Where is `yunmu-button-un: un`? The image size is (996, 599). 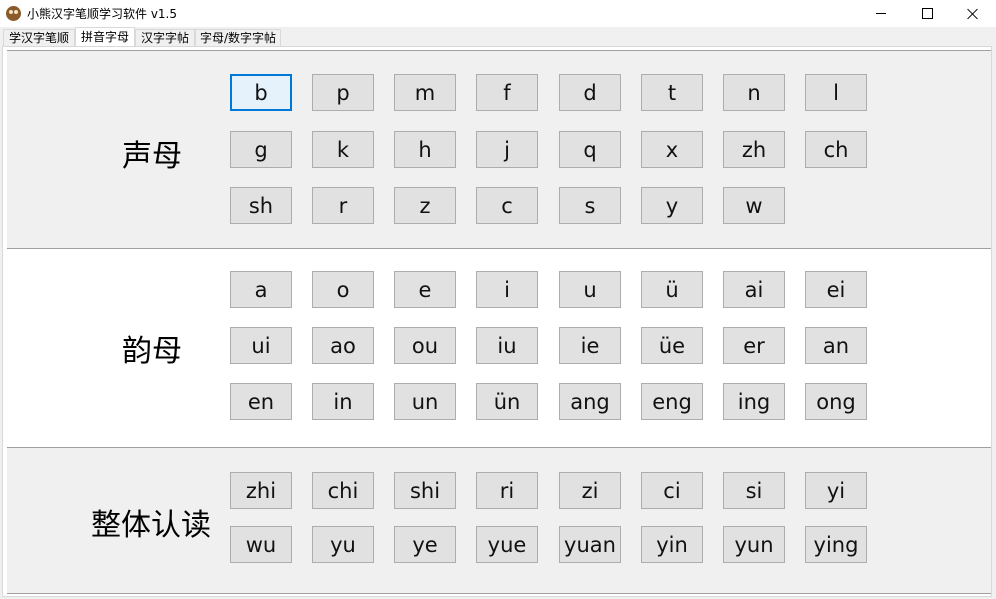 yunmu-button-un: un is located at coordinates (425, 401).